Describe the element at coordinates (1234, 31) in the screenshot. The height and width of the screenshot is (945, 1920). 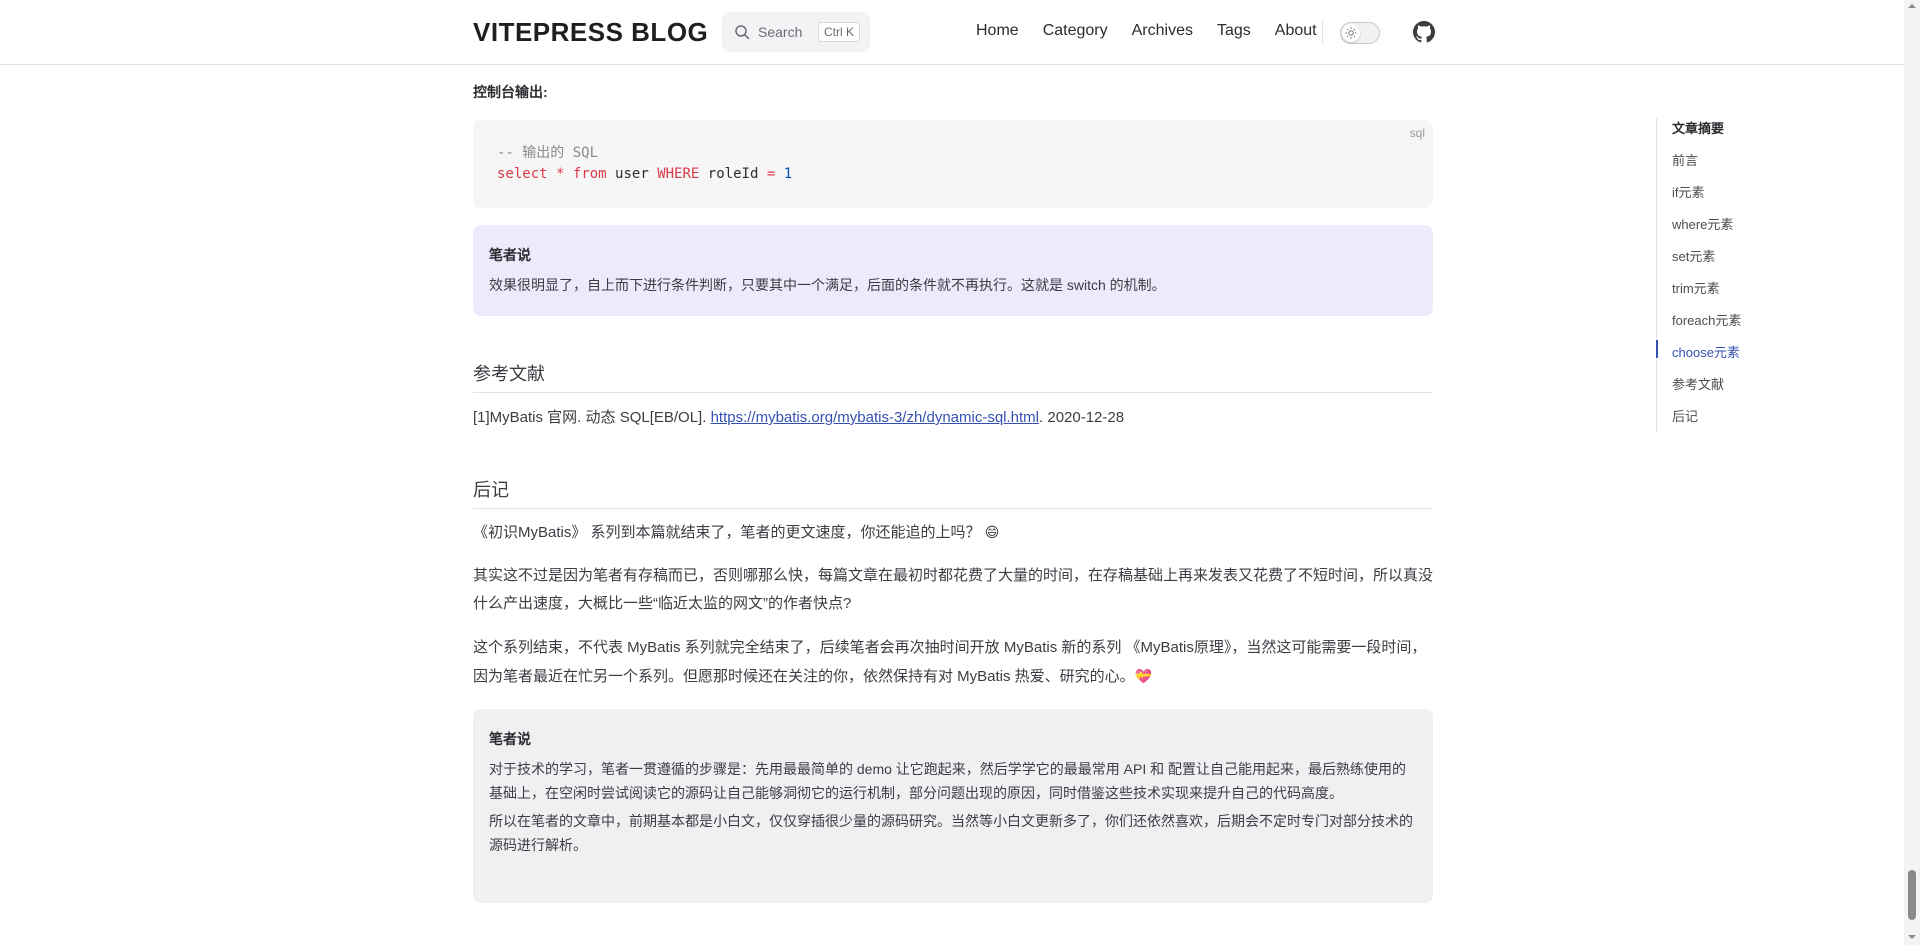
I see `nav-tags: Tags` at that location.